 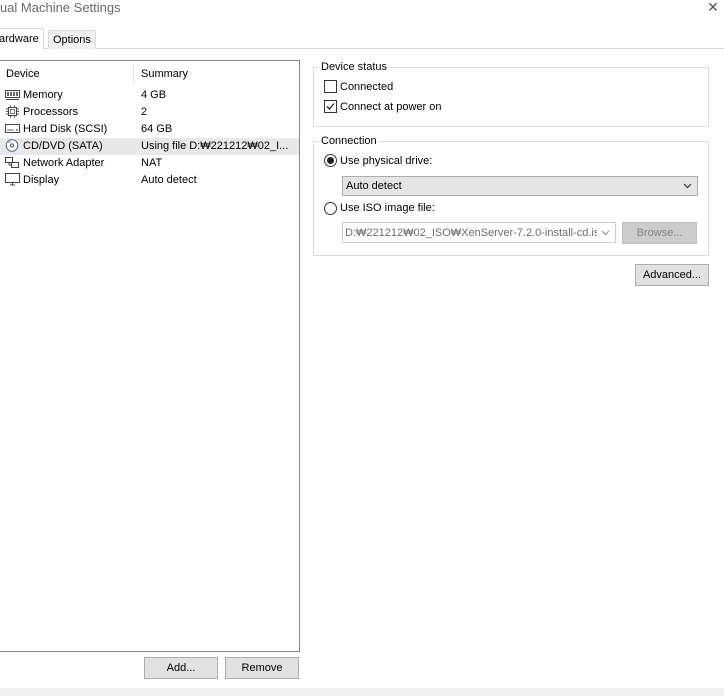 What do you see at coordinates (511, 97) in the screenshot?
I see `device-status-group` at bounding box center [511, 97].